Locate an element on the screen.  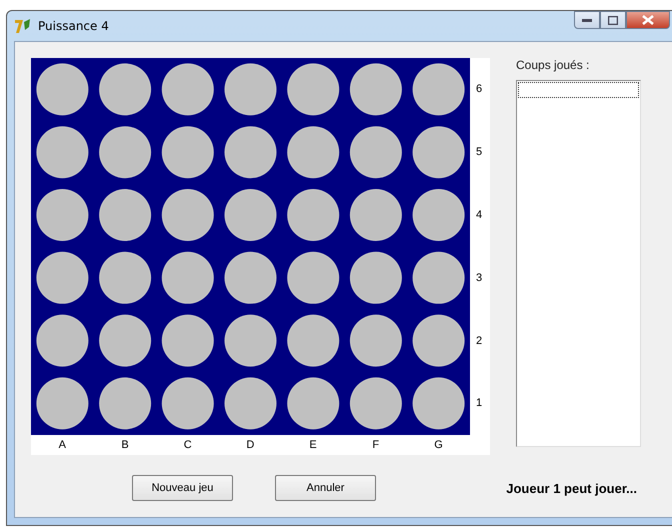
close-icon is located at coordinates (648, 20).